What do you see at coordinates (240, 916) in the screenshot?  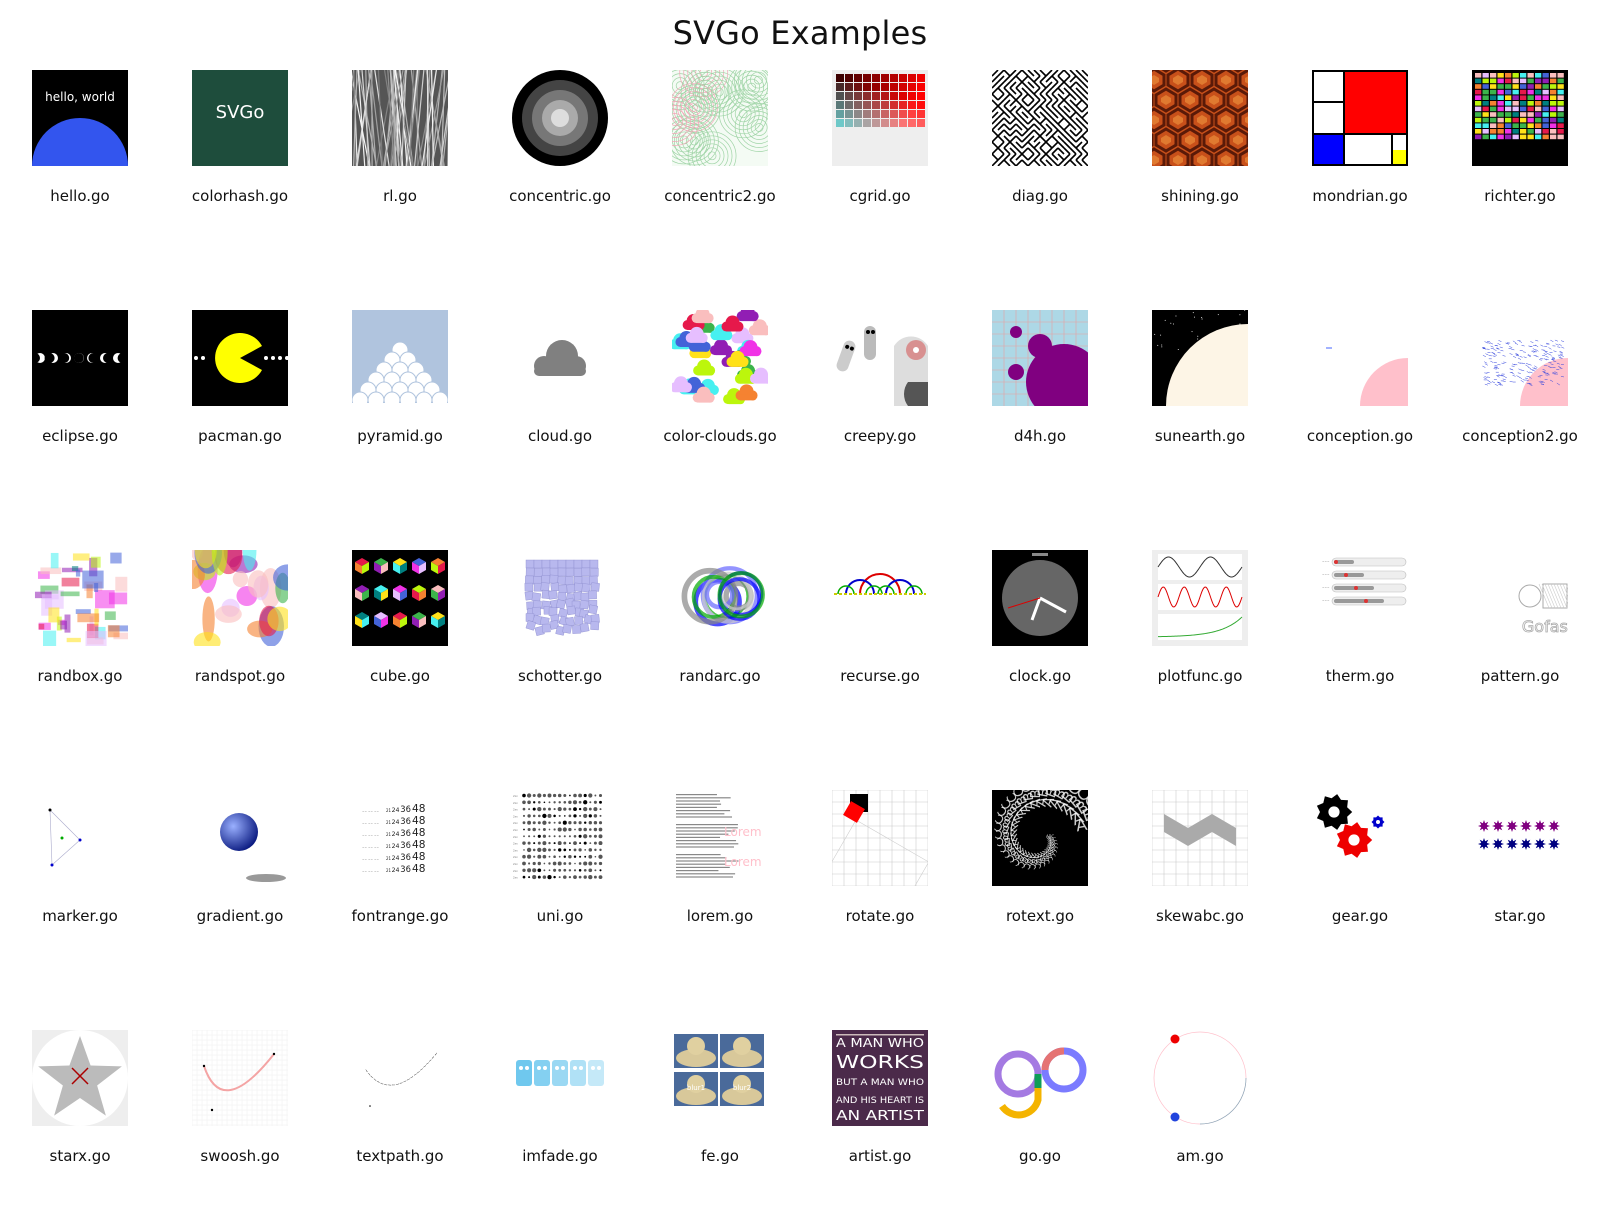 I see `example-label: gradient.go` at bounding box center [240, 916].